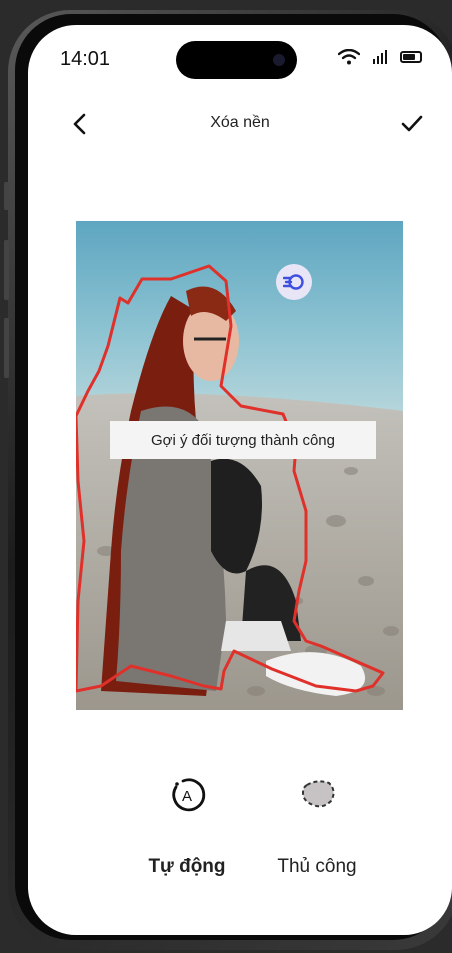  Describe the element at coordinates (187, 826) in the screenshot. I see `mode-auto-button: A Tự động` at that location.